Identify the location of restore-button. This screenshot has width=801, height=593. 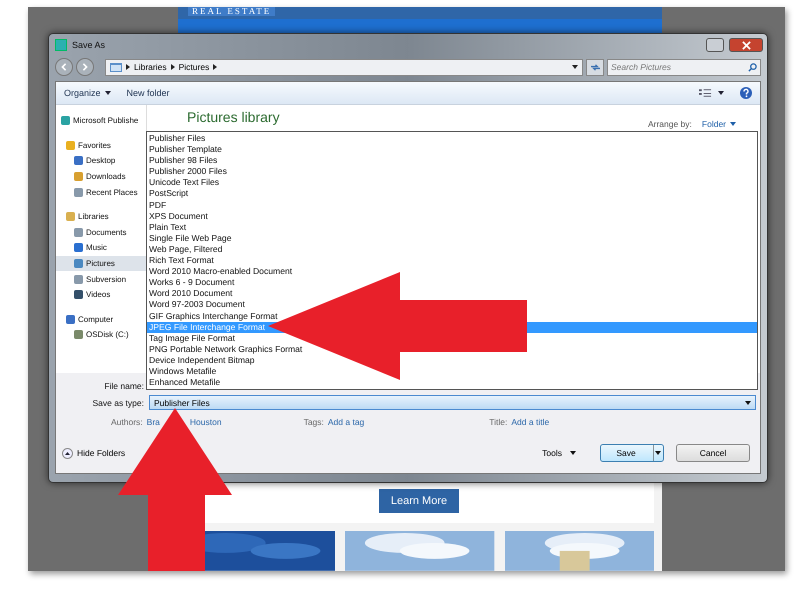
(715, 45).